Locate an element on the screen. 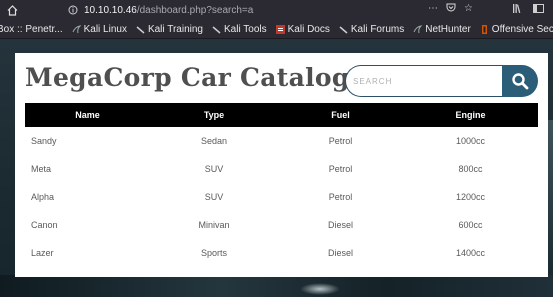 This screenshot has width=553, height=297. cell-type: Minivan is located at coordinates (214, 225).